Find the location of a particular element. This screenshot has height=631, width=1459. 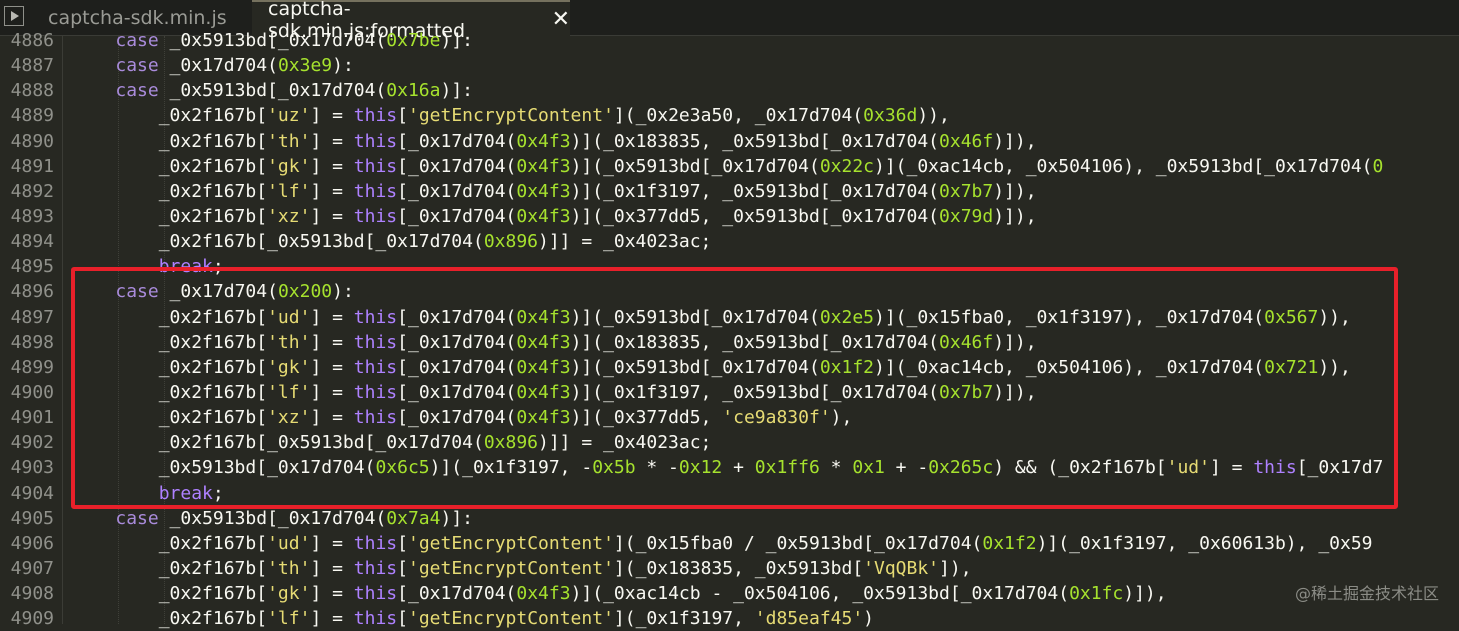

line-number: 4895 is located at coordinates (32, 267).